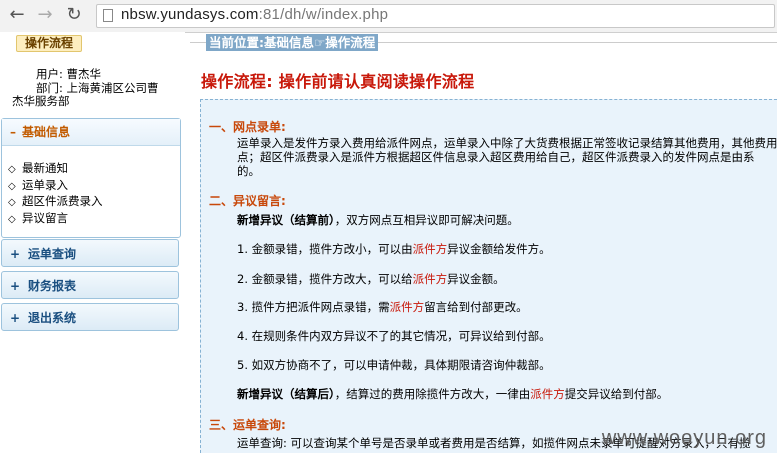 Image resolution: width=777 pixels, height=453 pixels. Describe the element at coordinates (46, 132) in the screenshot. I see `menu-basic-info-label: 基础信息` at that location.